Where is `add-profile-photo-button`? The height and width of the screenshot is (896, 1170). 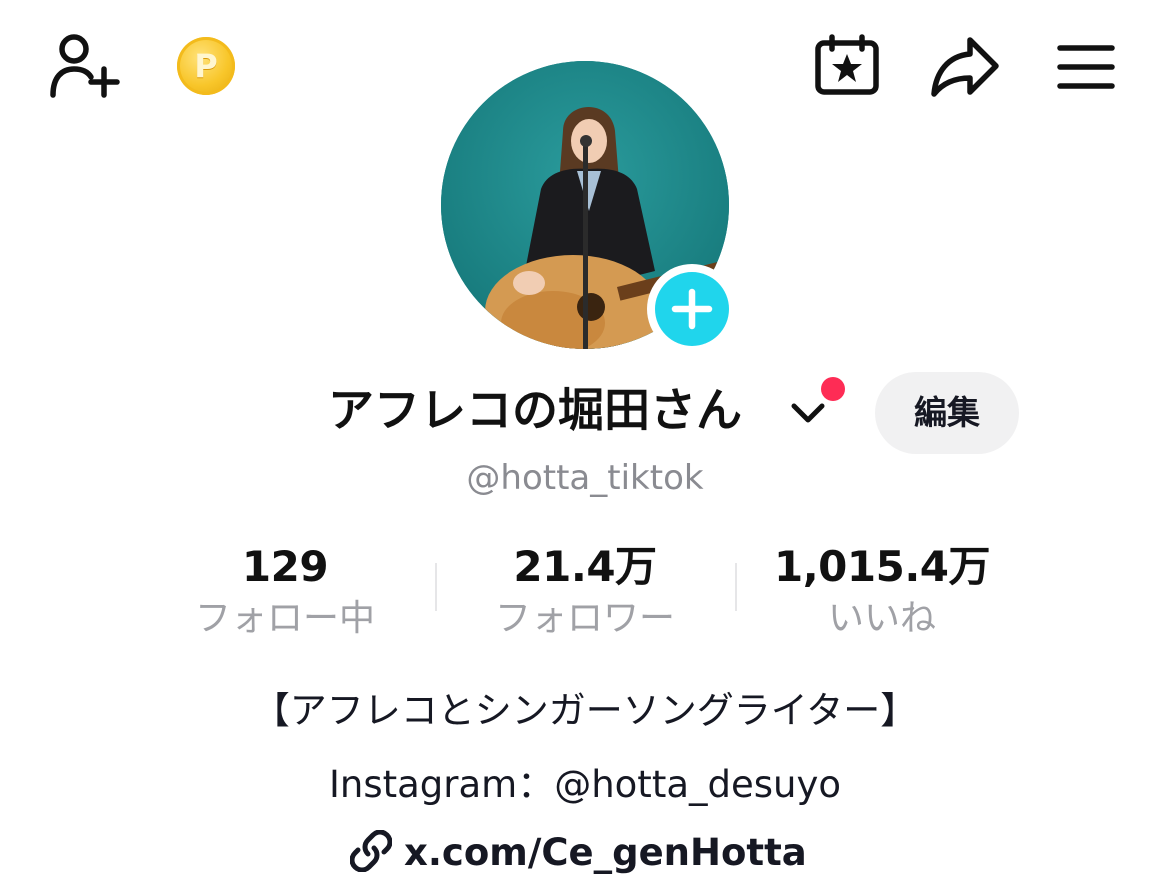 add-profile-photo-button is located at coordinates (692, 309).